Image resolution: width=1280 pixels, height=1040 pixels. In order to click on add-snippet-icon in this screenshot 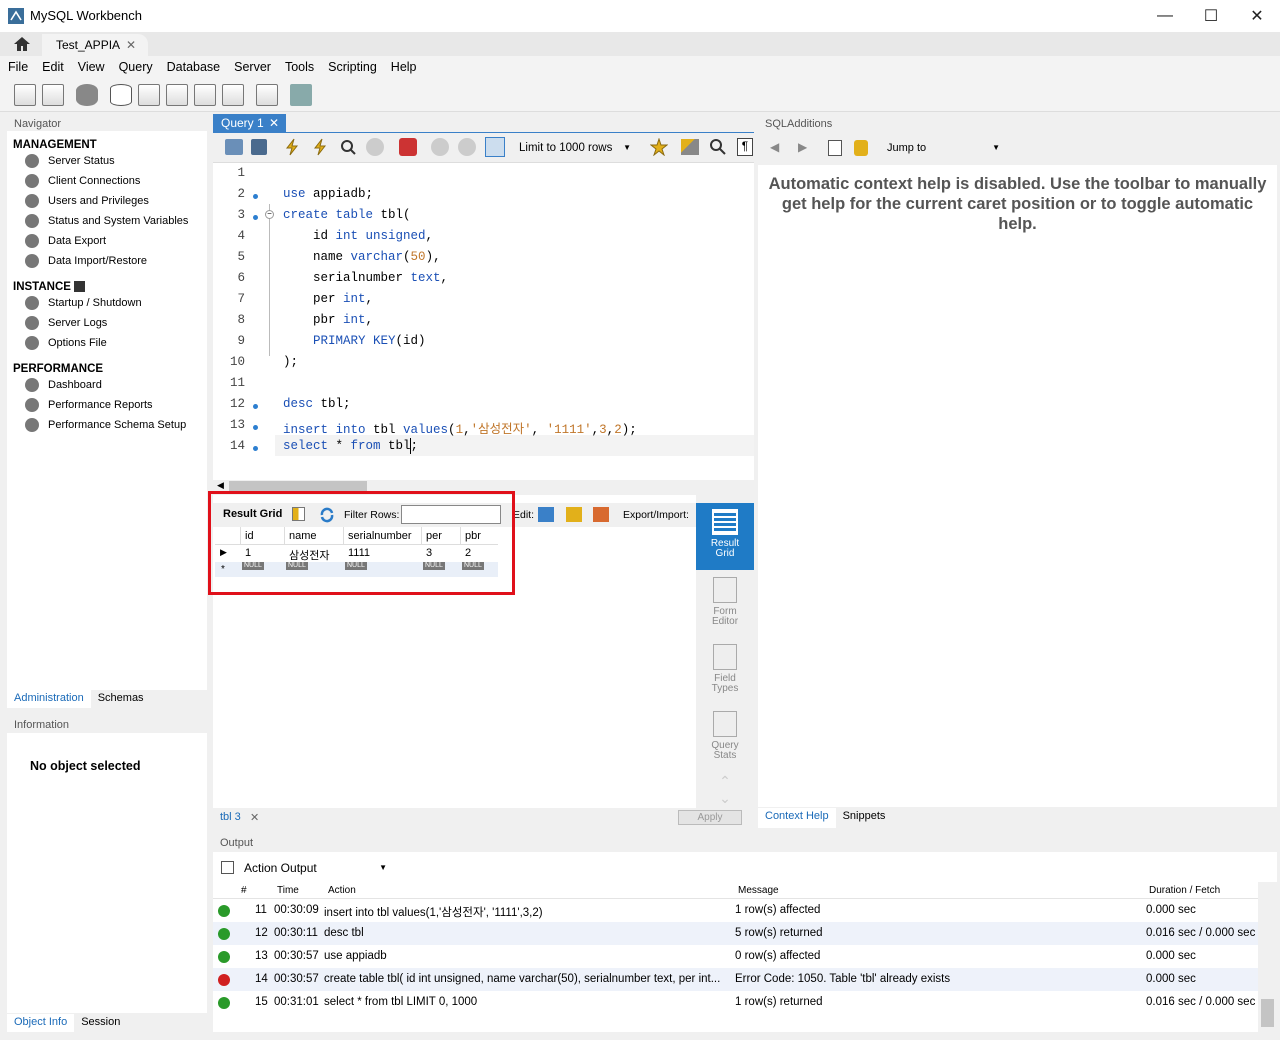, I will do `click(659, 147)`.